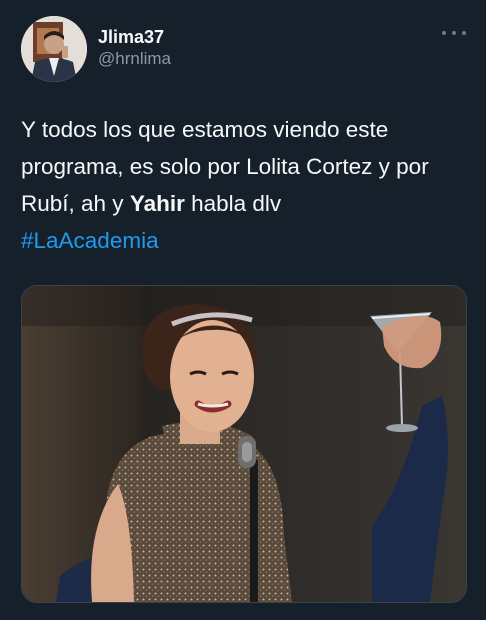  What do you see at coordinates (54, 49) in the screenshot?
I see `avatar` at bounding box center [54, 49].